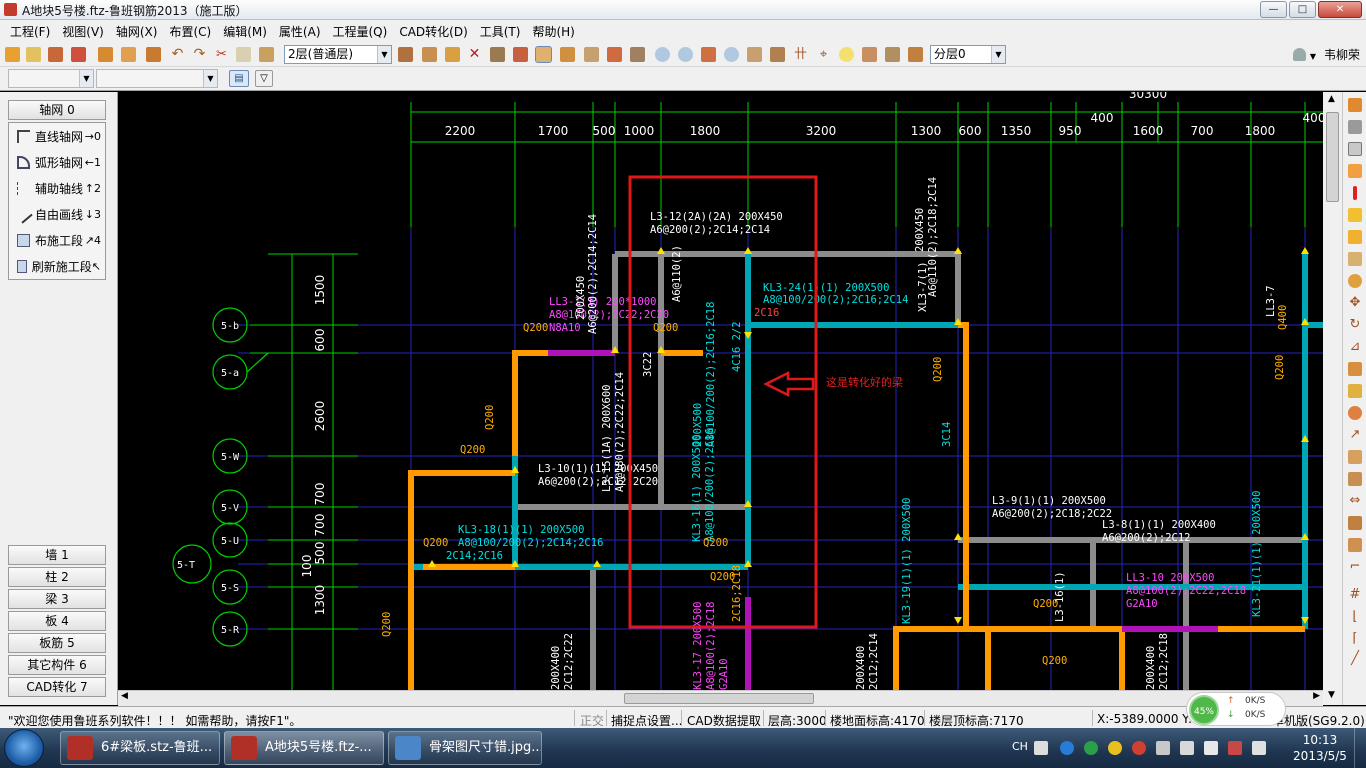 This screenshot has width=1366, height=768. What do you see at coordinates (1355, 617) in the screenshot?
I see `fillet-icon: ⌊` at bounding box center [1355, 617].